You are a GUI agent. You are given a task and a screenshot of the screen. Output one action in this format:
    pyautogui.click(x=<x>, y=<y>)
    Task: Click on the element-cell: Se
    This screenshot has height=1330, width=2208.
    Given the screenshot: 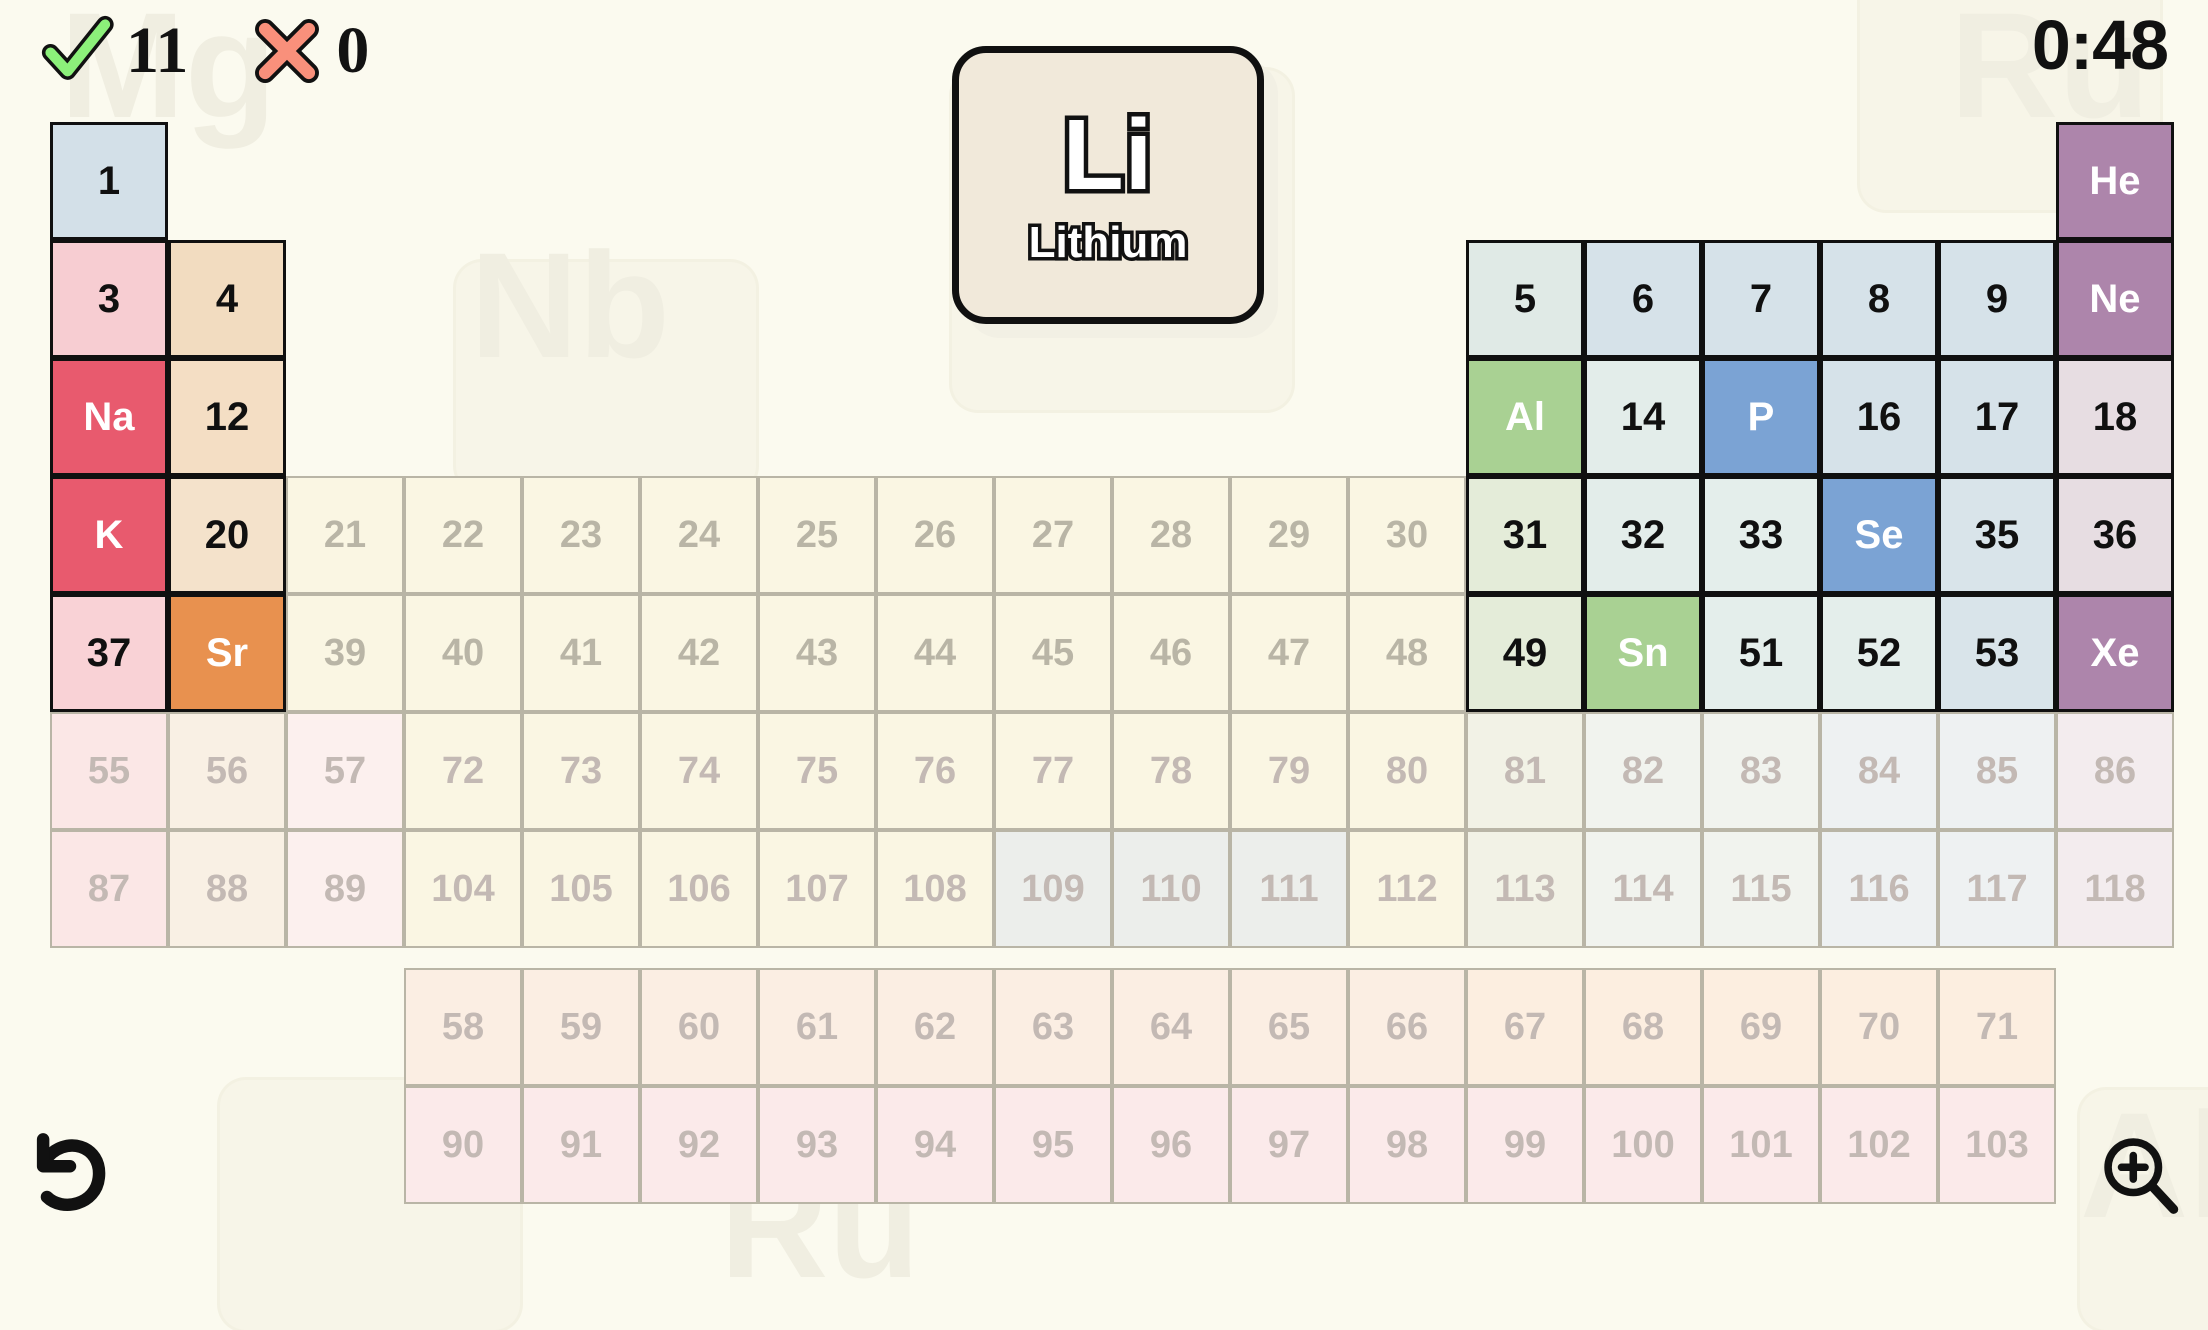 What is the action you would take?
    pyautogui.click(x=1879, y=535)
    